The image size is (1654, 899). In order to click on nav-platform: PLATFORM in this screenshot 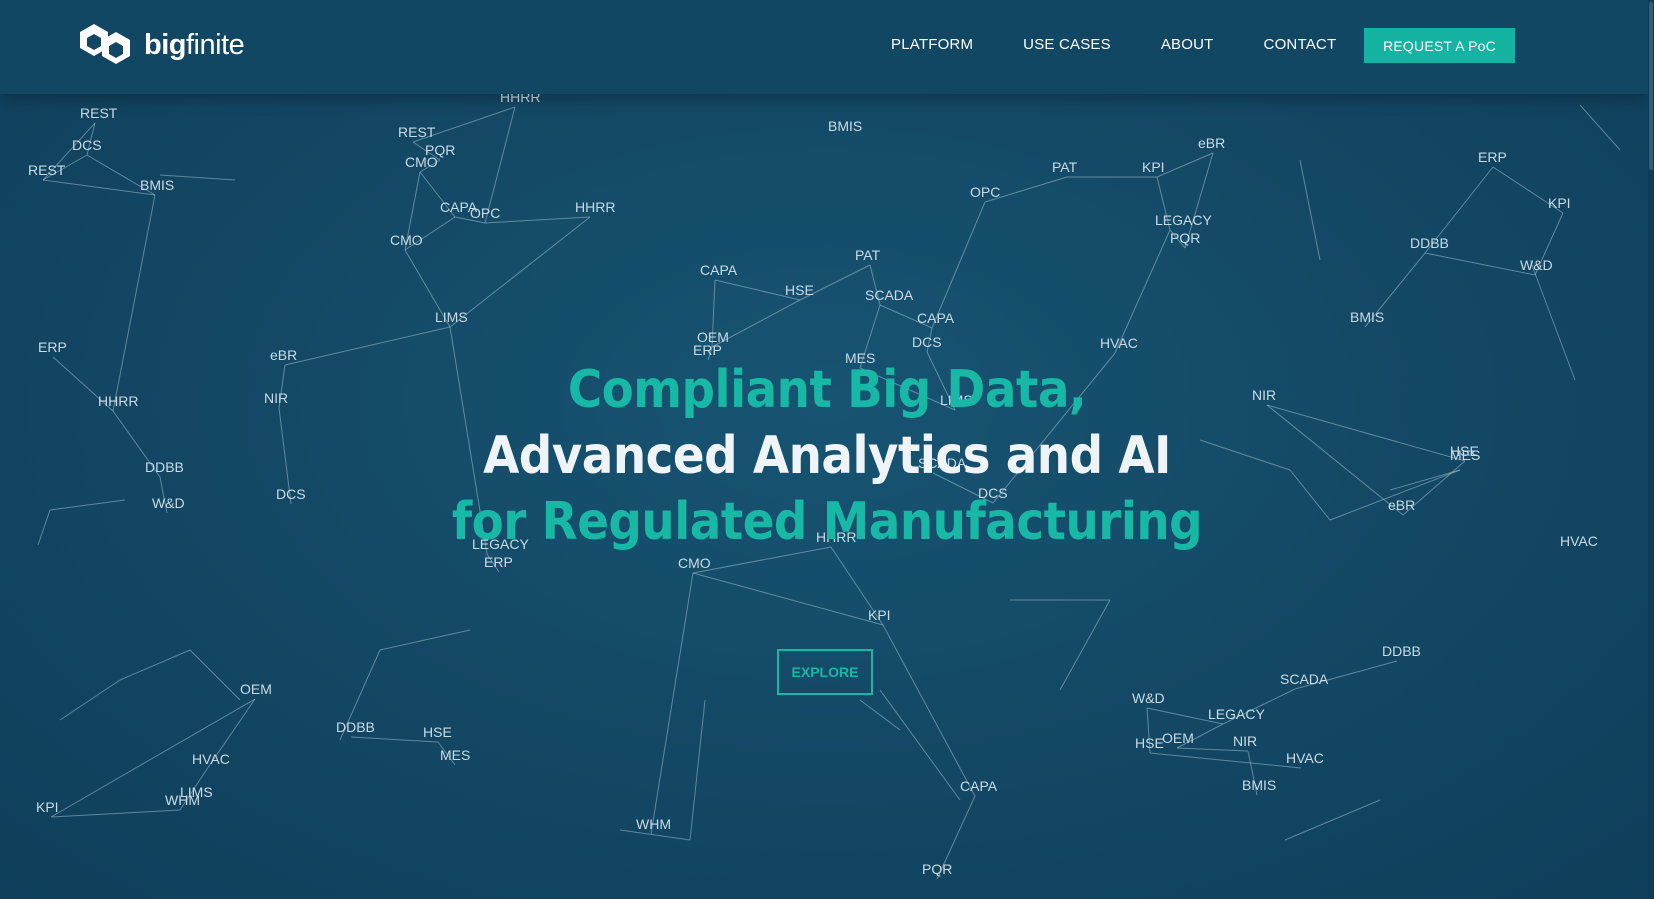, I will do `click(932, 44)`.